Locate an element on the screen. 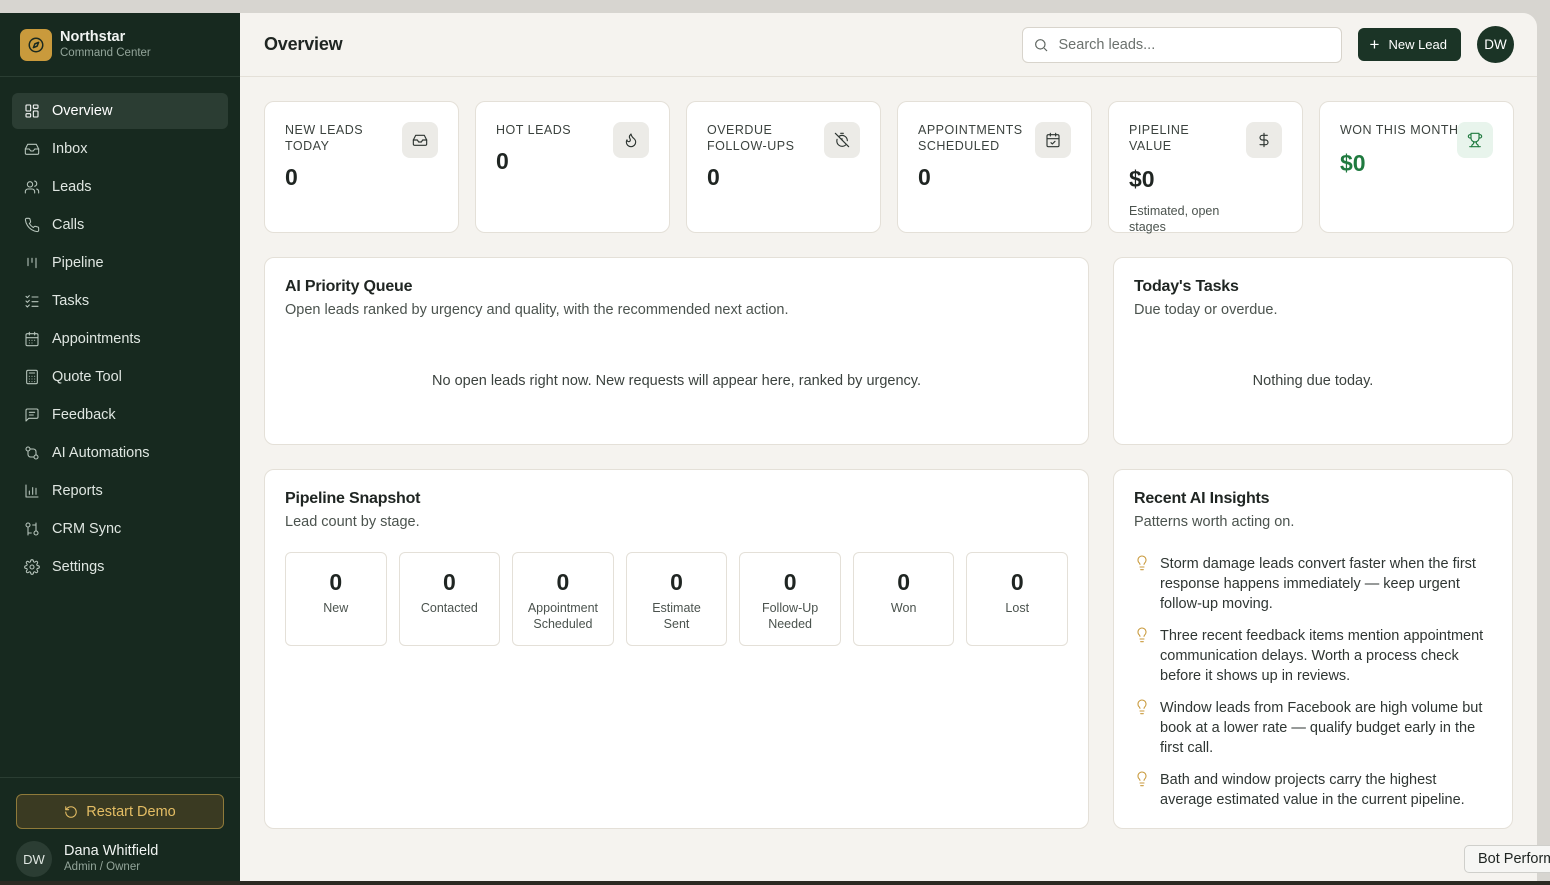  user-profile: DW Dana Whitfield Admin / Owner is located at coordinates (120, 859).